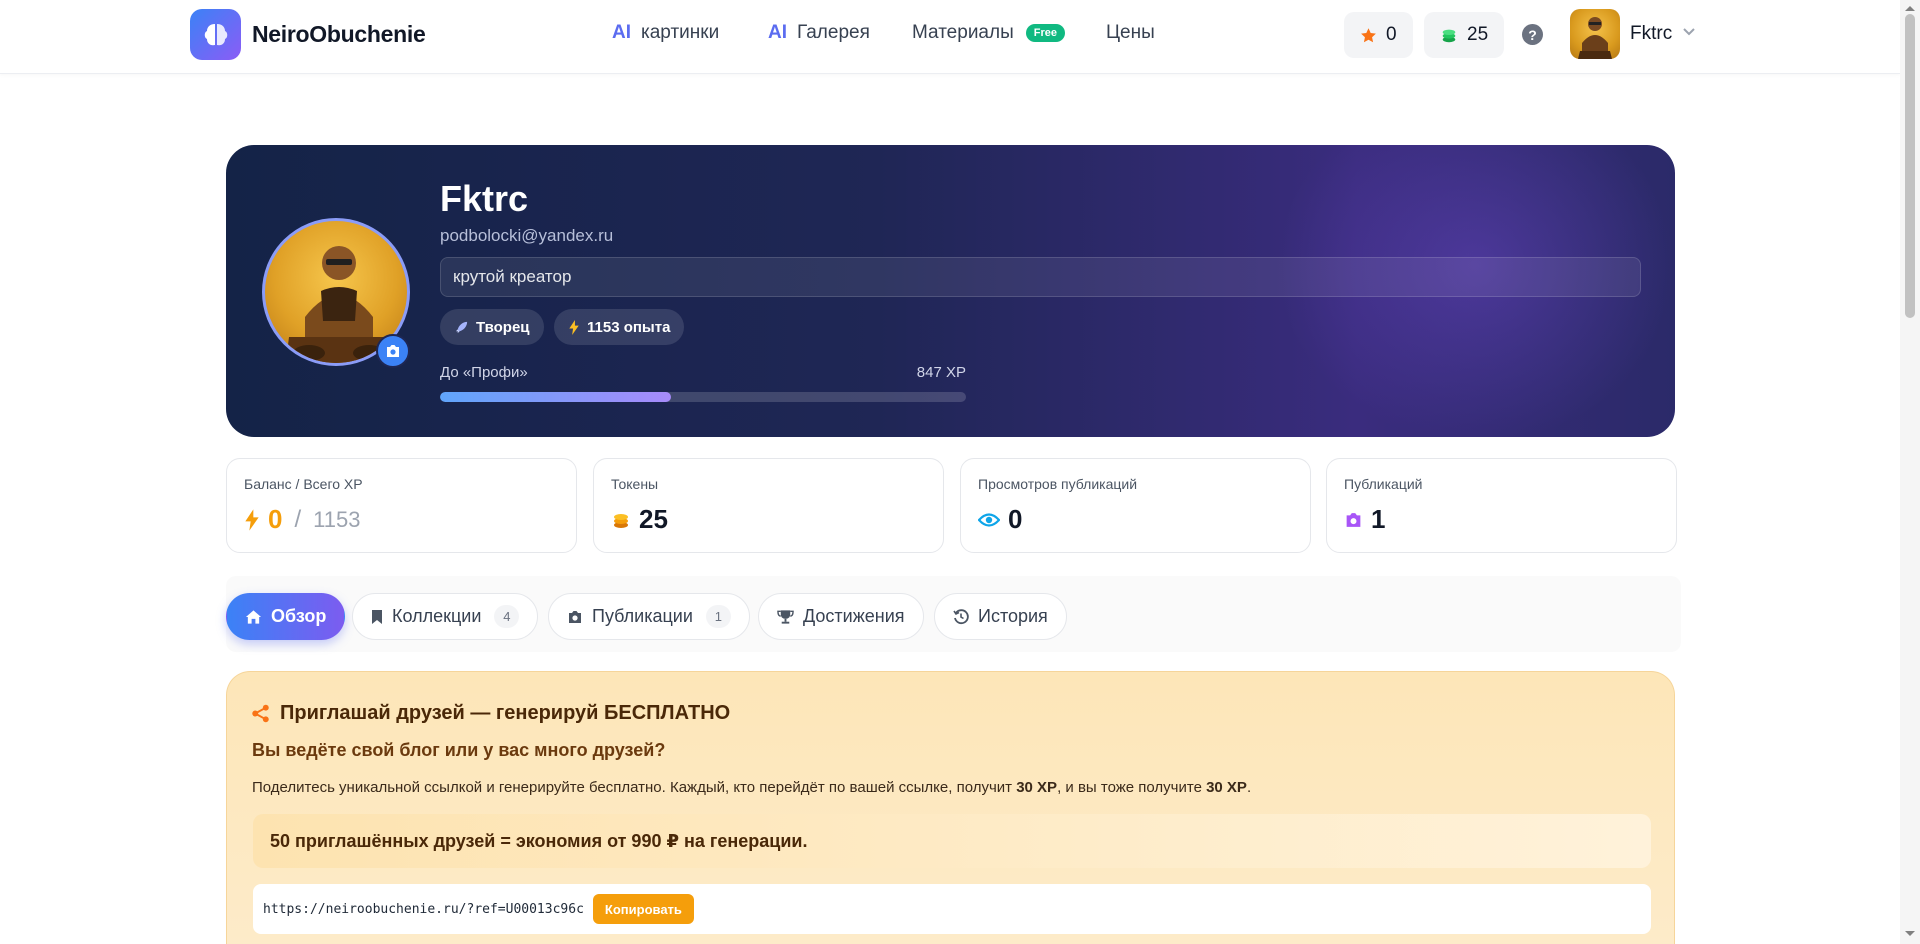  What do you see at coordinates (484, 198) in the screenshot?
I see `profile-name: Fktrc` at bounding box center [484, 198].